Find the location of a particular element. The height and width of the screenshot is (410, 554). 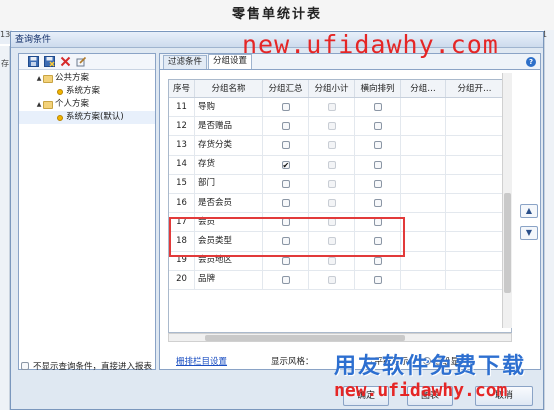

table-row: 11 导购 is located at coordinates (340, 108).